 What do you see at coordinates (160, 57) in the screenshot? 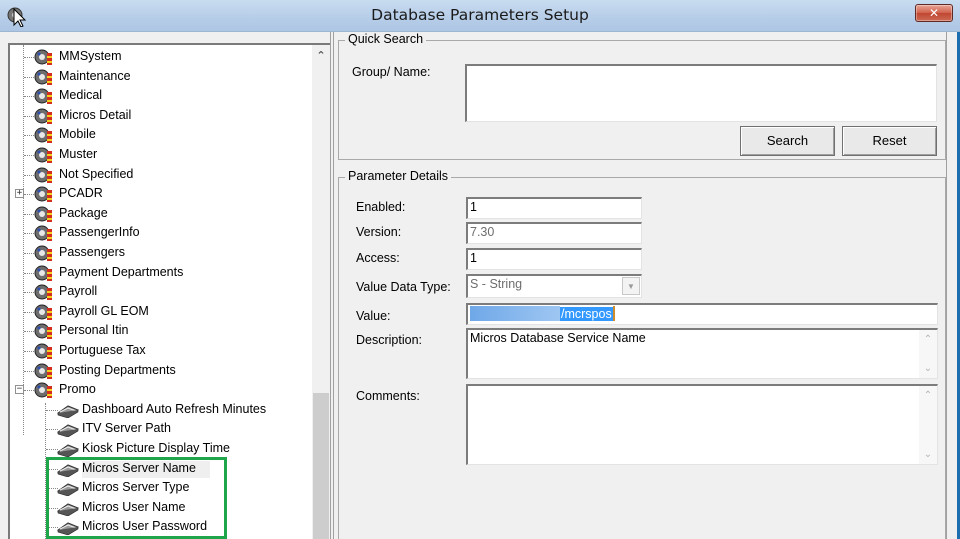
I see `tree-group-item: MMSystem` at bounding box center [160, 57].